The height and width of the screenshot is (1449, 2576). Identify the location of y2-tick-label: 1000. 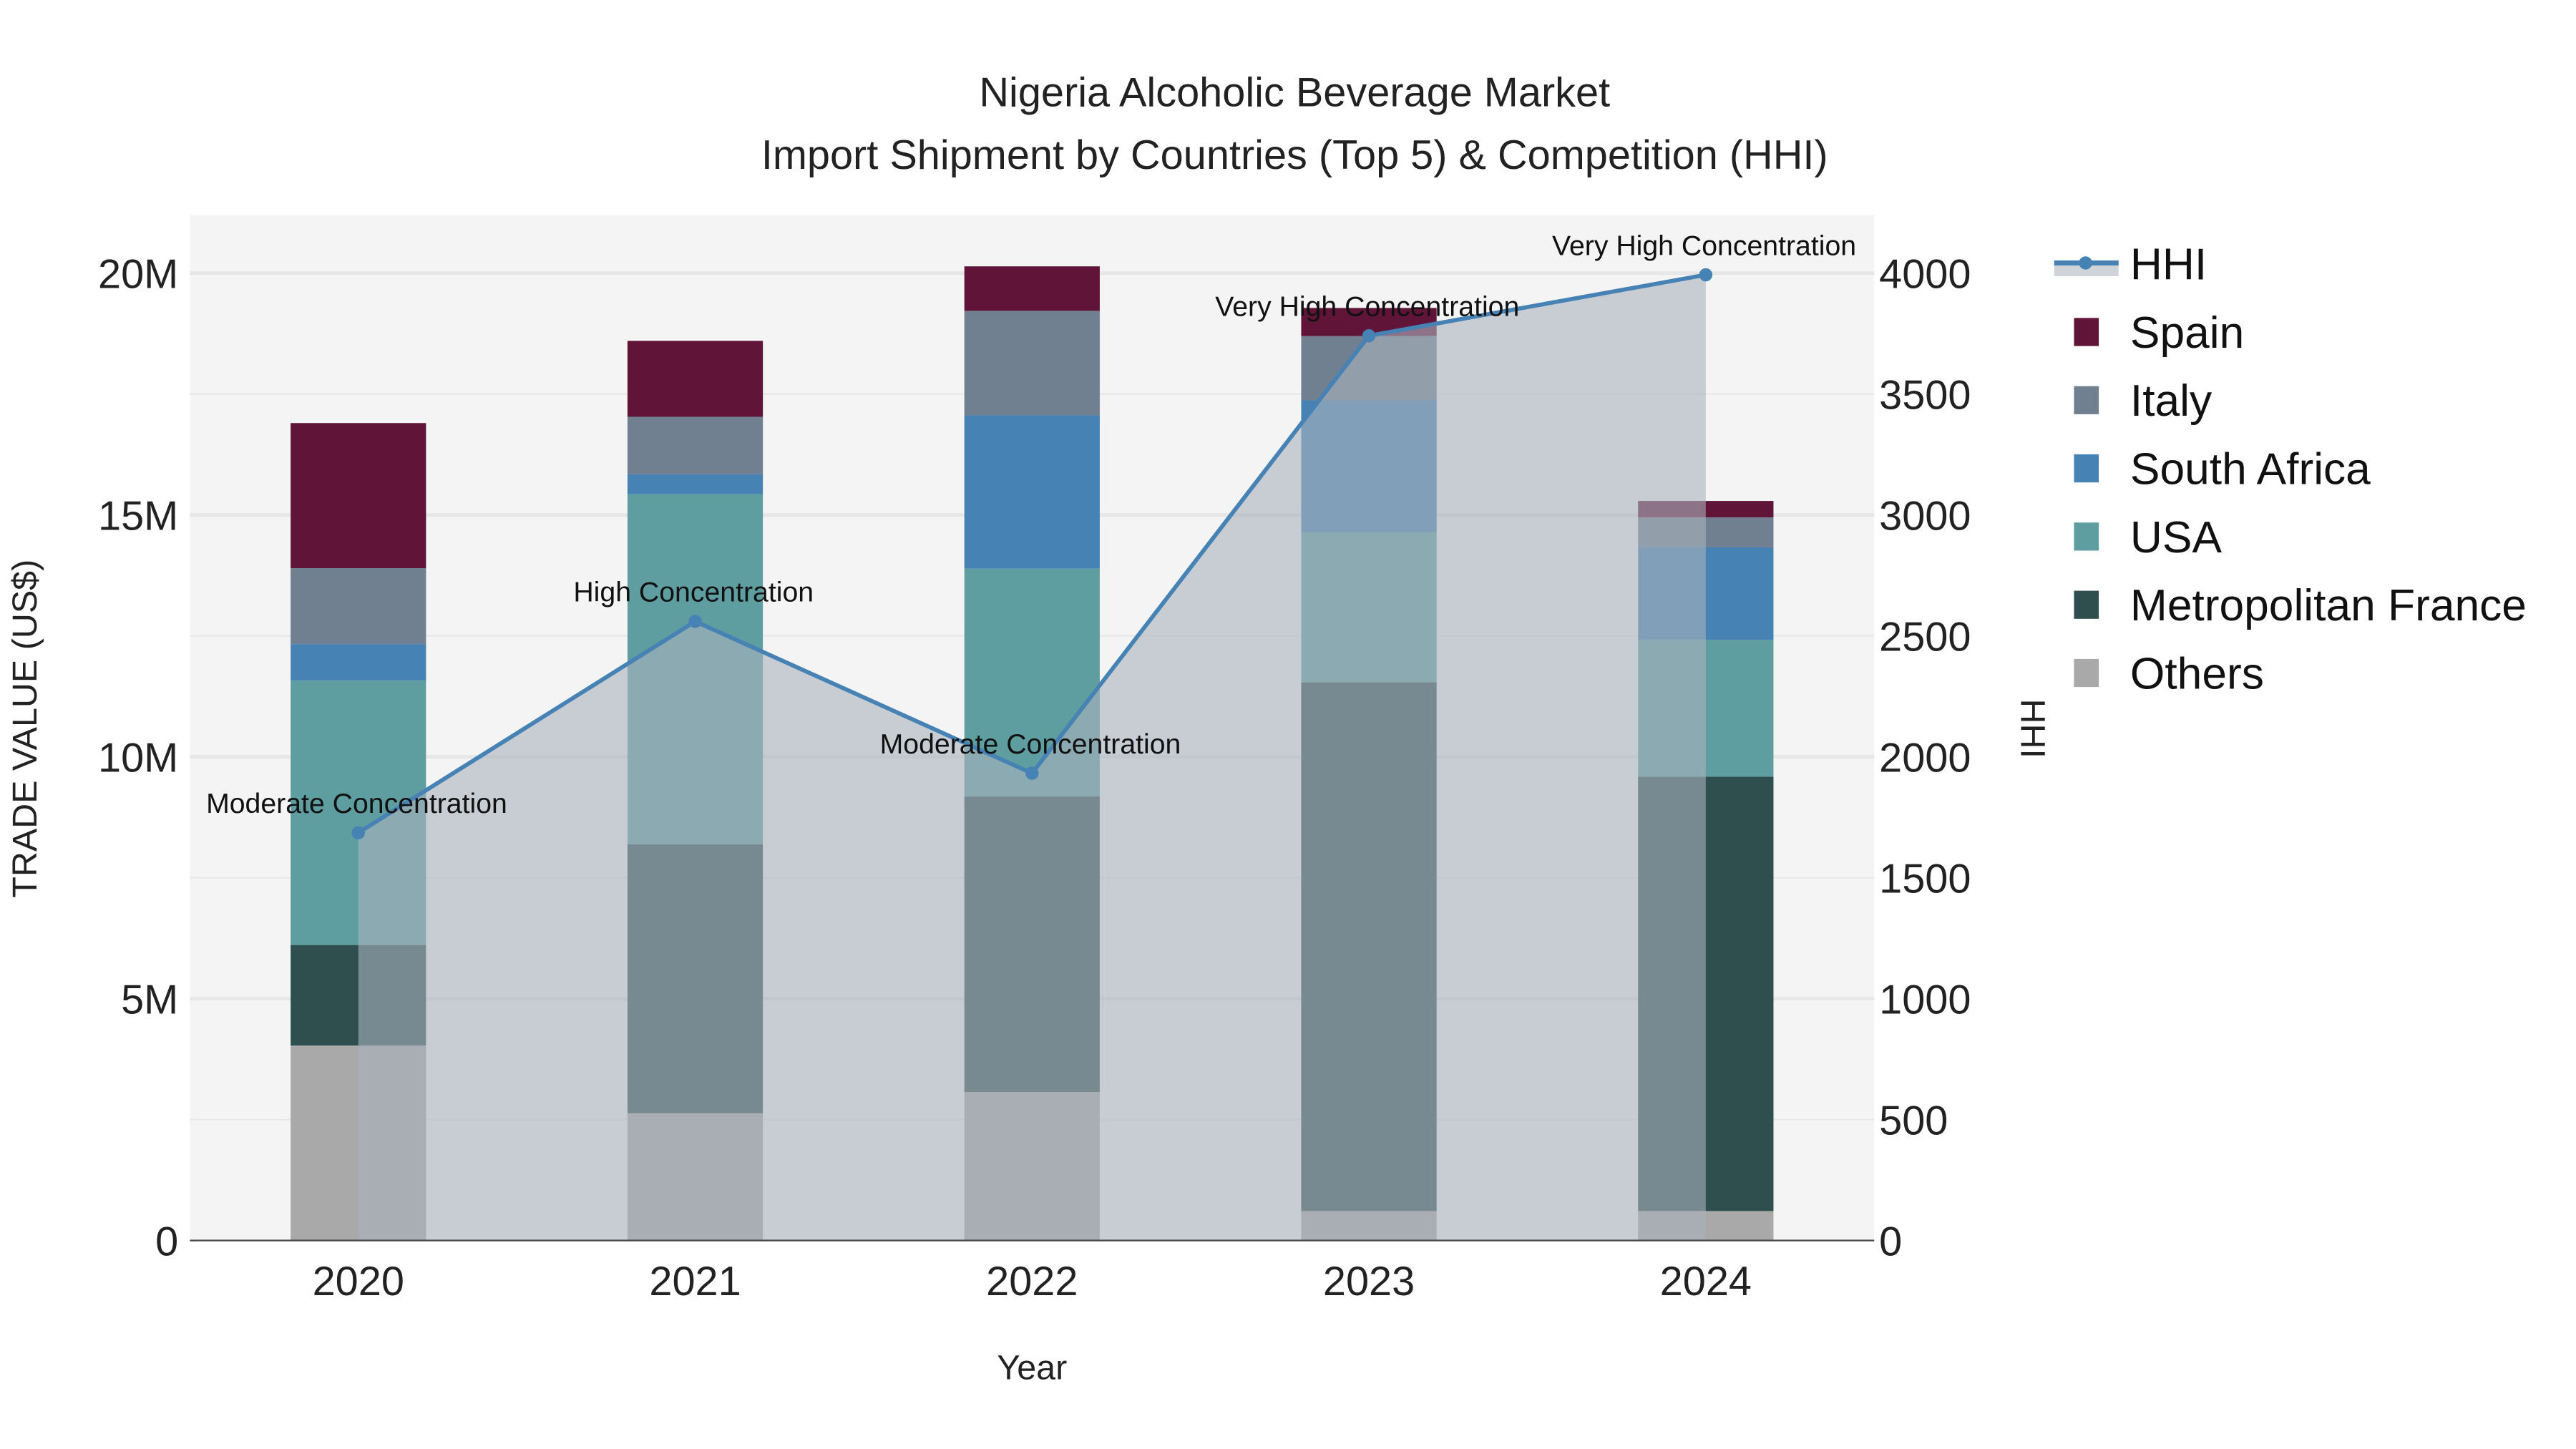
(1925, 1000).